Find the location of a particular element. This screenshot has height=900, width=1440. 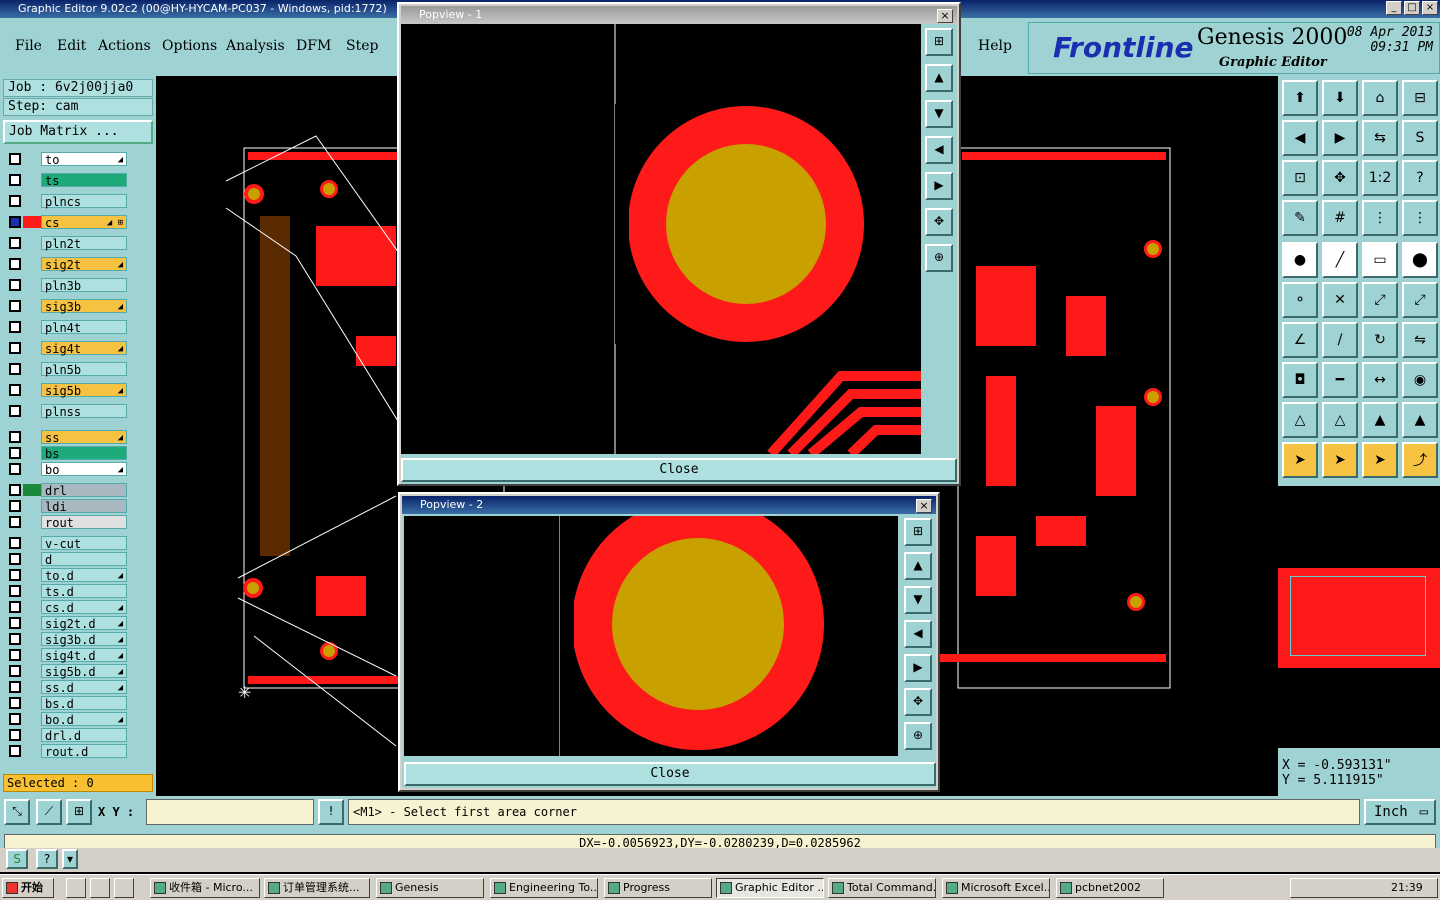

layer-row-pln2t: pln2t is located at coordinates (67, 243).